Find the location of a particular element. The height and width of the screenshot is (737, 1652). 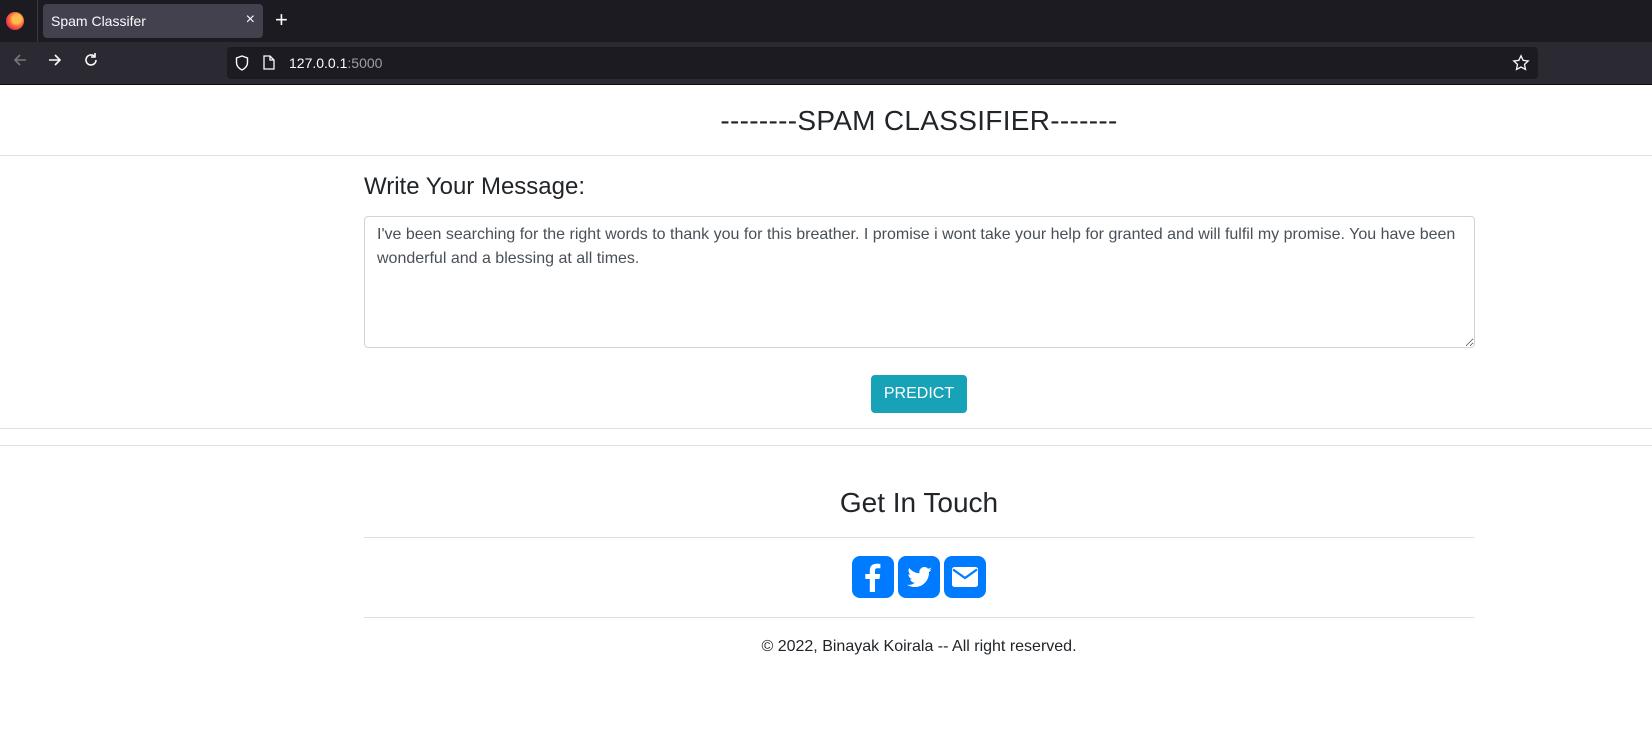

twitter-icon is located at coordinates (919, 577).